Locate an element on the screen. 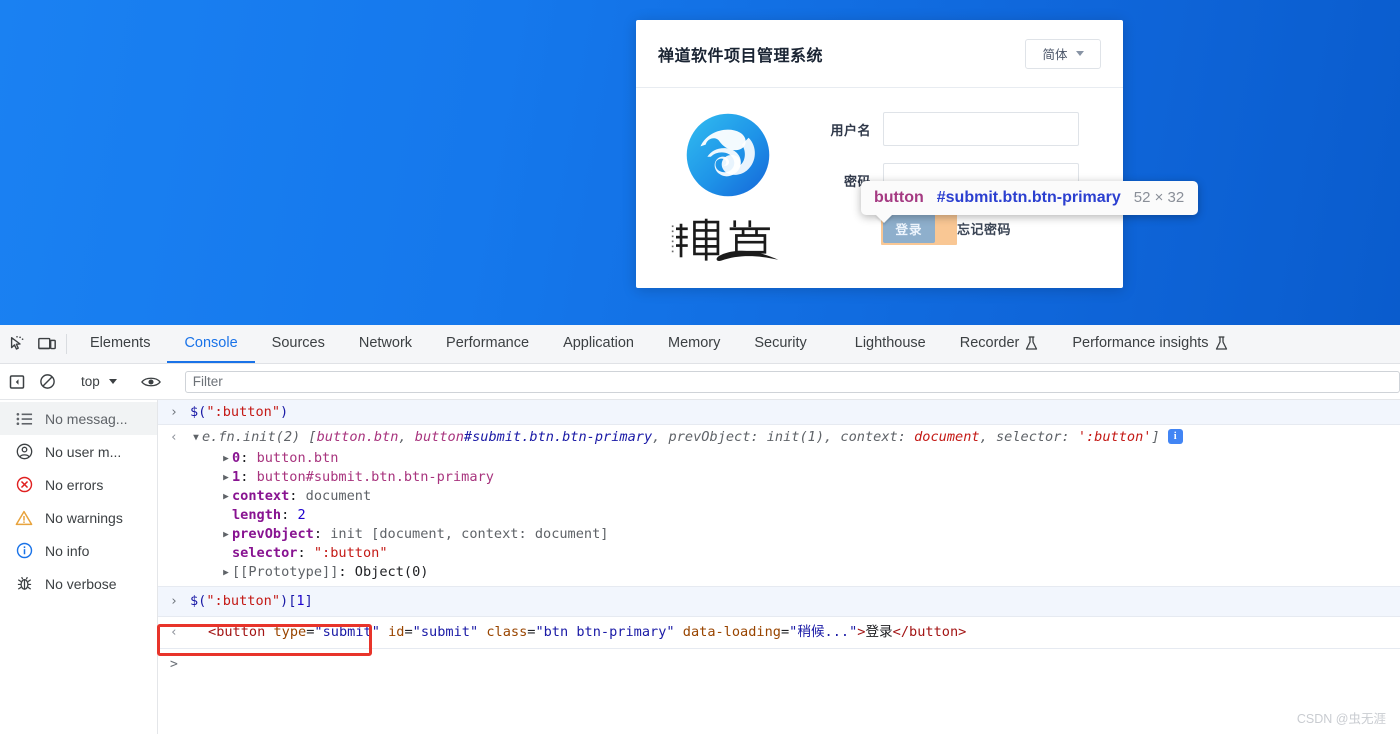 This screenshot has height=734, width=1400. result-prev-key: prevObject: is located at coordinates (713, 436).